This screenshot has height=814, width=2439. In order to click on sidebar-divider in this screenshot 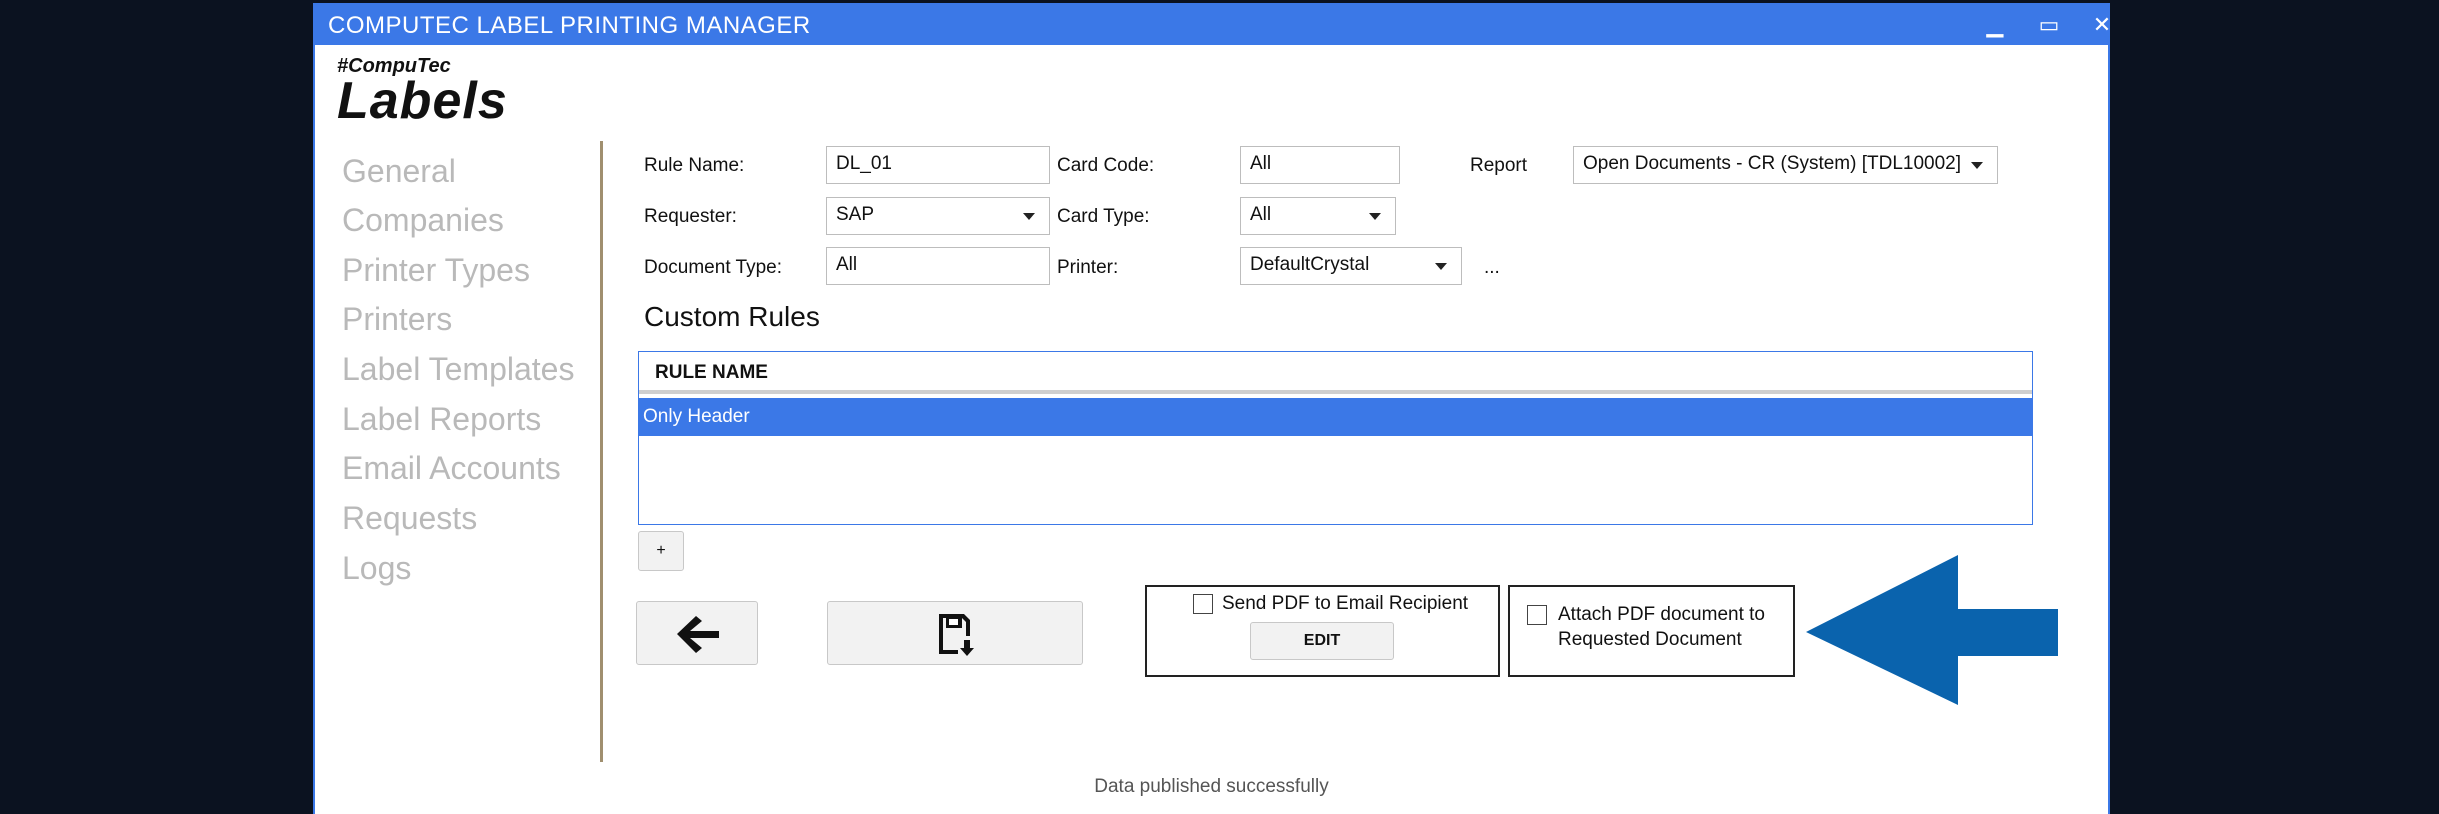, I will do `click(601, 451)`.